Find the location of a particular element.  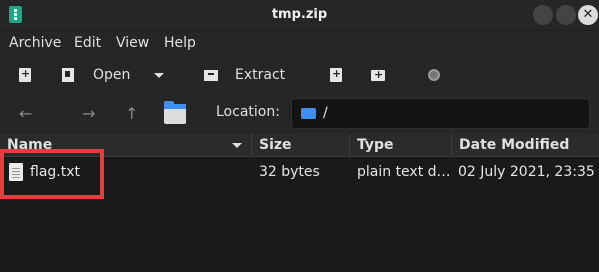

up-arrow-icon: ↑ is located at coordinates (131, 113).